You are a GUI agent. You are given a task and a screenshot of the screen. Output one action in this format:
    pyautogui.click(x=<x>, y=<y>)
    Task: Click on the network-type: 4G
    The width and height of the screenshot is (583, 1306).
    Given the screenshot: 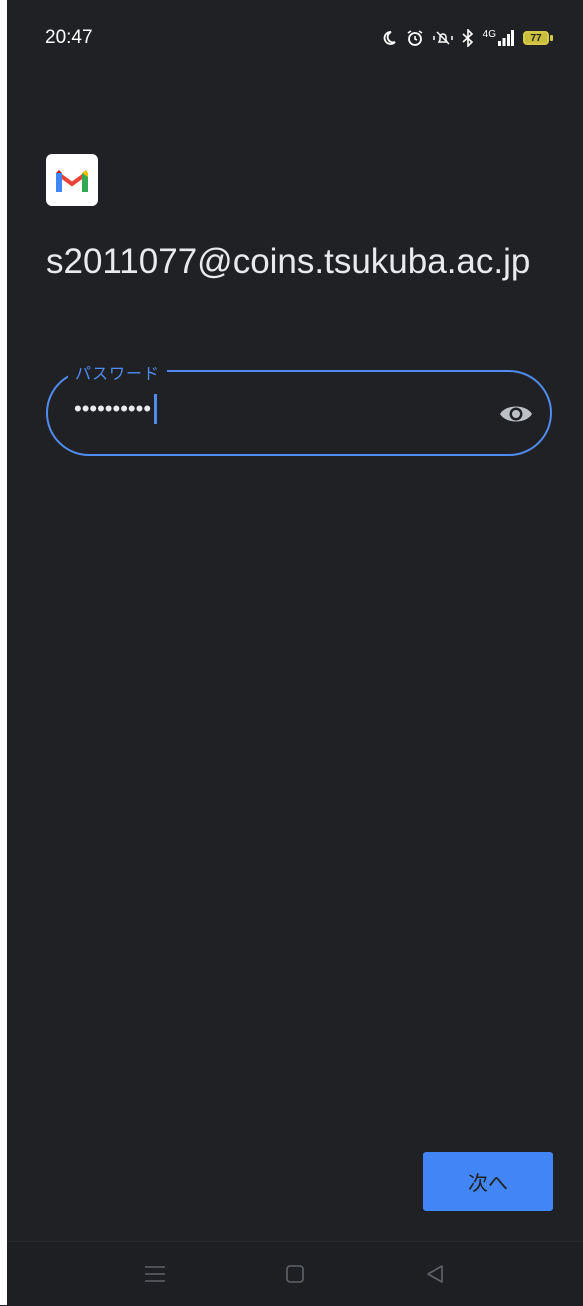 What is the action you would take?
    pyautogui.click(x=489, y=34)
    